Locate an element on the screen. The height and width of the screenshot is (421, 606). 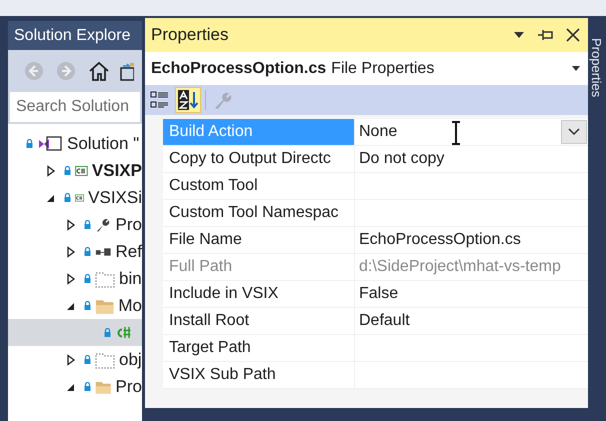
property-name: Target Path is located at coordinates (259, 348).